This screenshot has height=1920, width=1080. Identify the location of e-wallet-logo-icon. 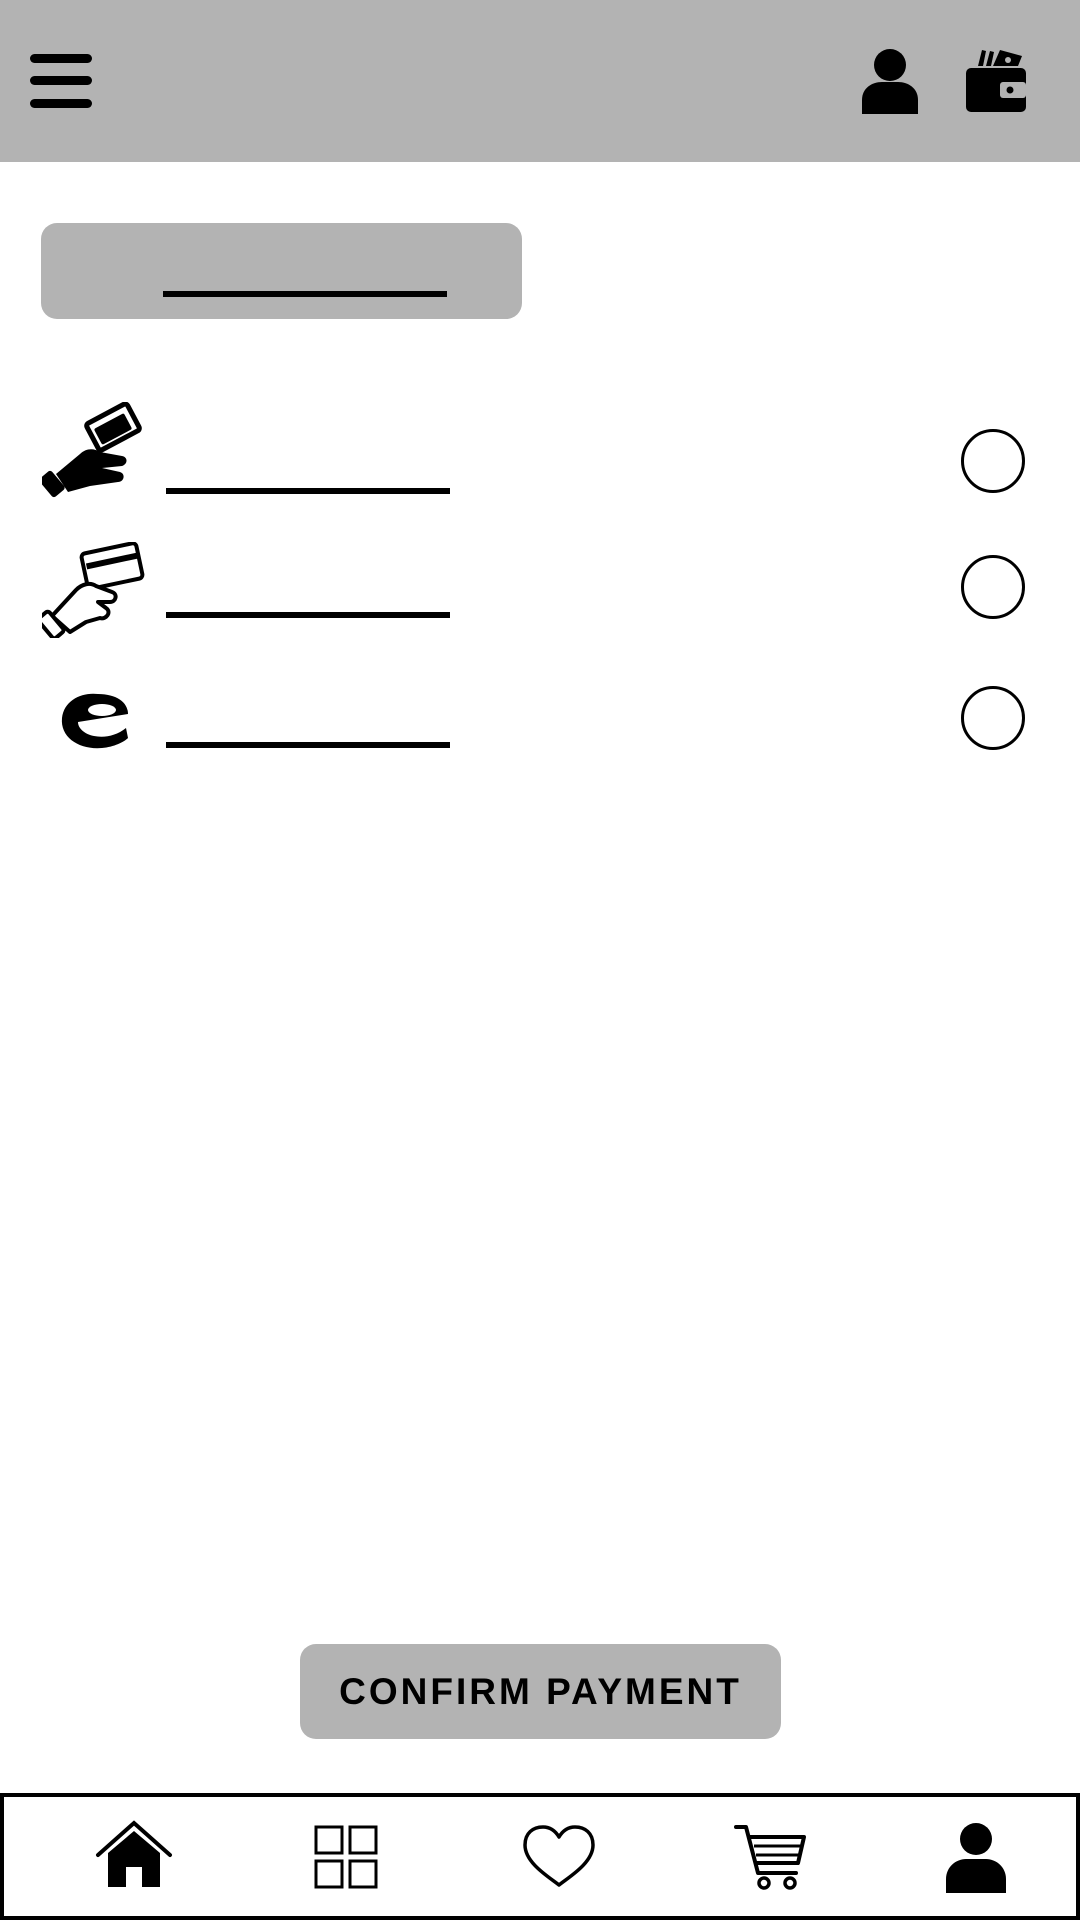
(95, 721).